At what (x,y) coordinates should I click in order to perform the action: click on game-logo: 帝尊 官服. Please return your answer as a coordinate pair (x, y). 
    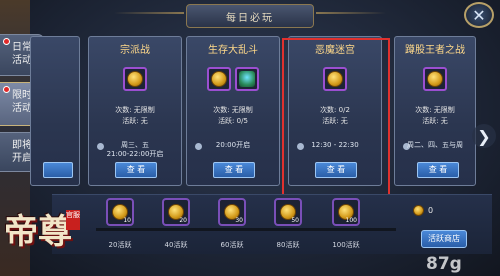
    Looking at the image, I should click on (56, 237).